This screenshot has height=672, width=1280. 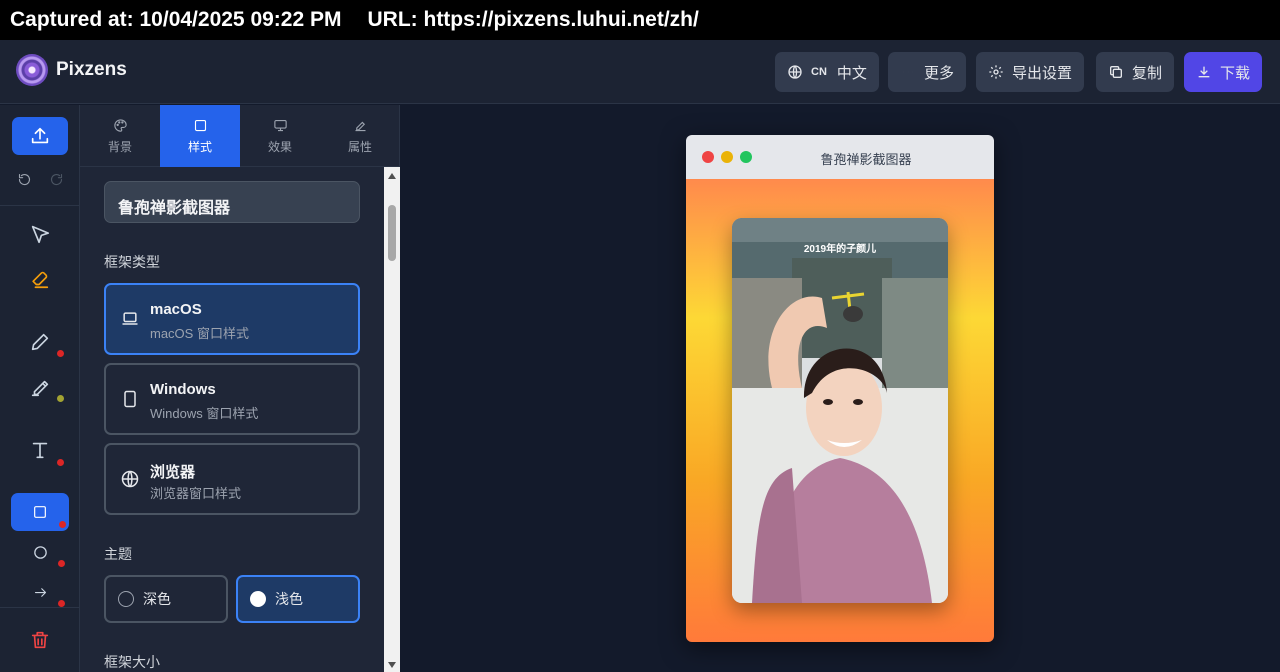 I want to click on tab-style-label: 样式, so click(x=199, y=146).